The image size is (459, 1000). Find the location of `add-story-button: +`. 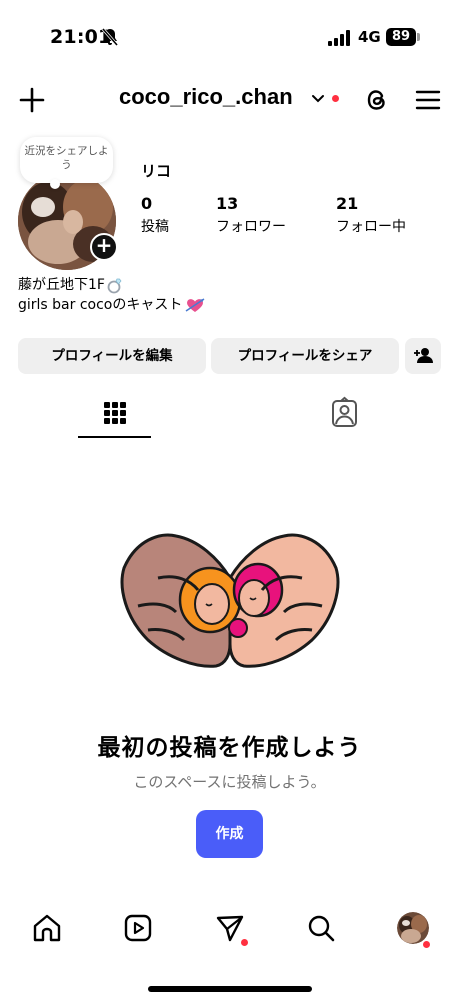

add-story-button: + is located at coordinates (104, 247).